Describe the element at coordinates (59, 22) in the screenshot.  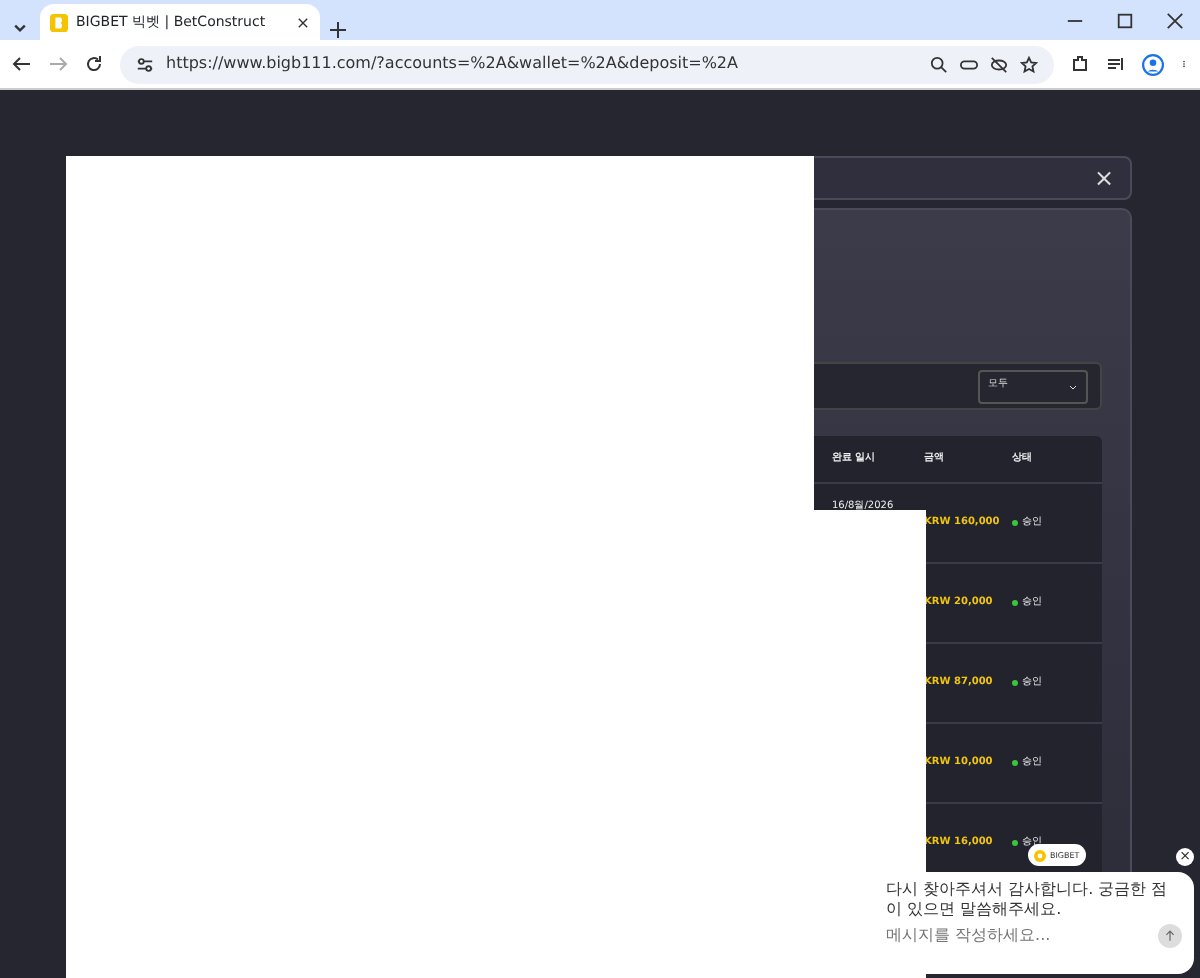
I see `site-logo-icon` at that location.